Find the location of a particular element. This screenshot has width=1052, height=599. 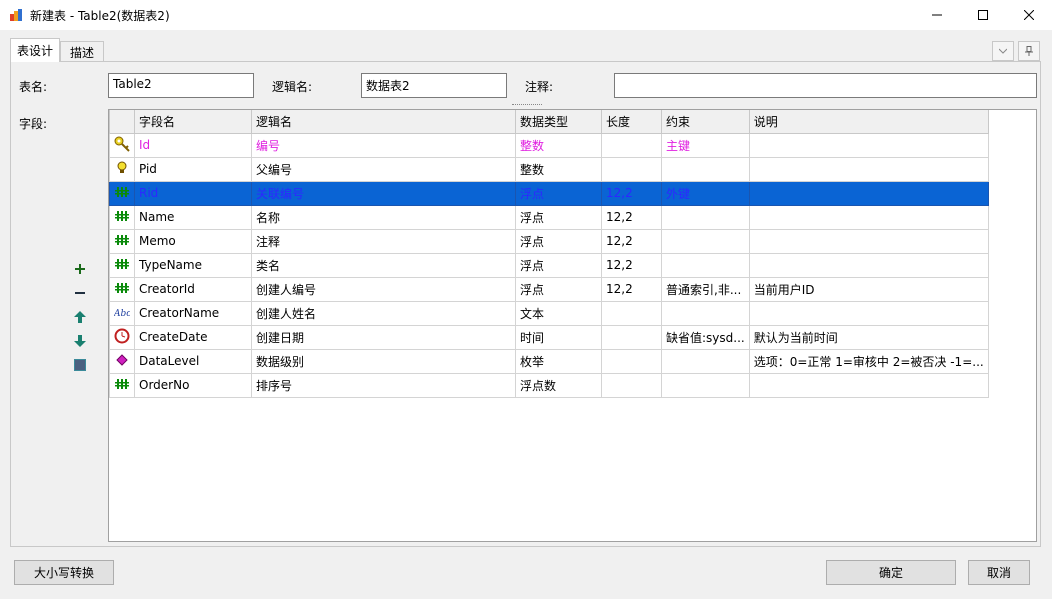

table-row: Memo 注释 浮点 12,2 is located at coordinates (549, 241).